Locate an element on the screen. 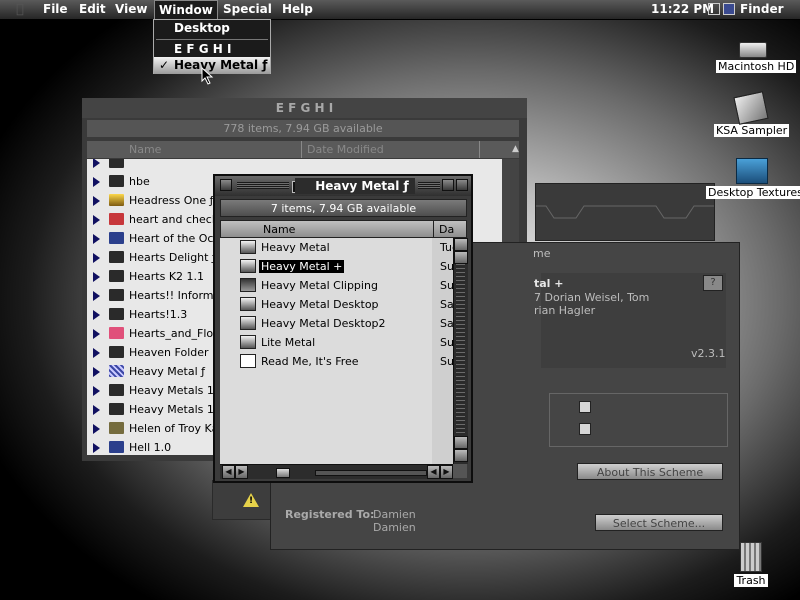 The image size is (800, 600). resize-grow-box-icon is located at coordinates (460, 471).